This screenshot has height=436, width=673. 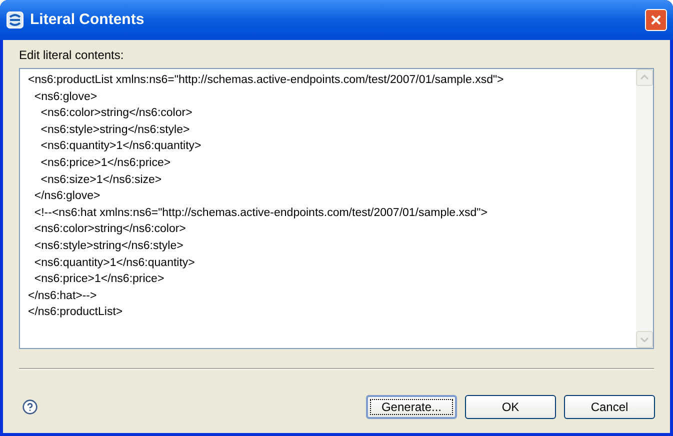 I want to click on window-title: Literal Contents, so click(x=88, y=20).